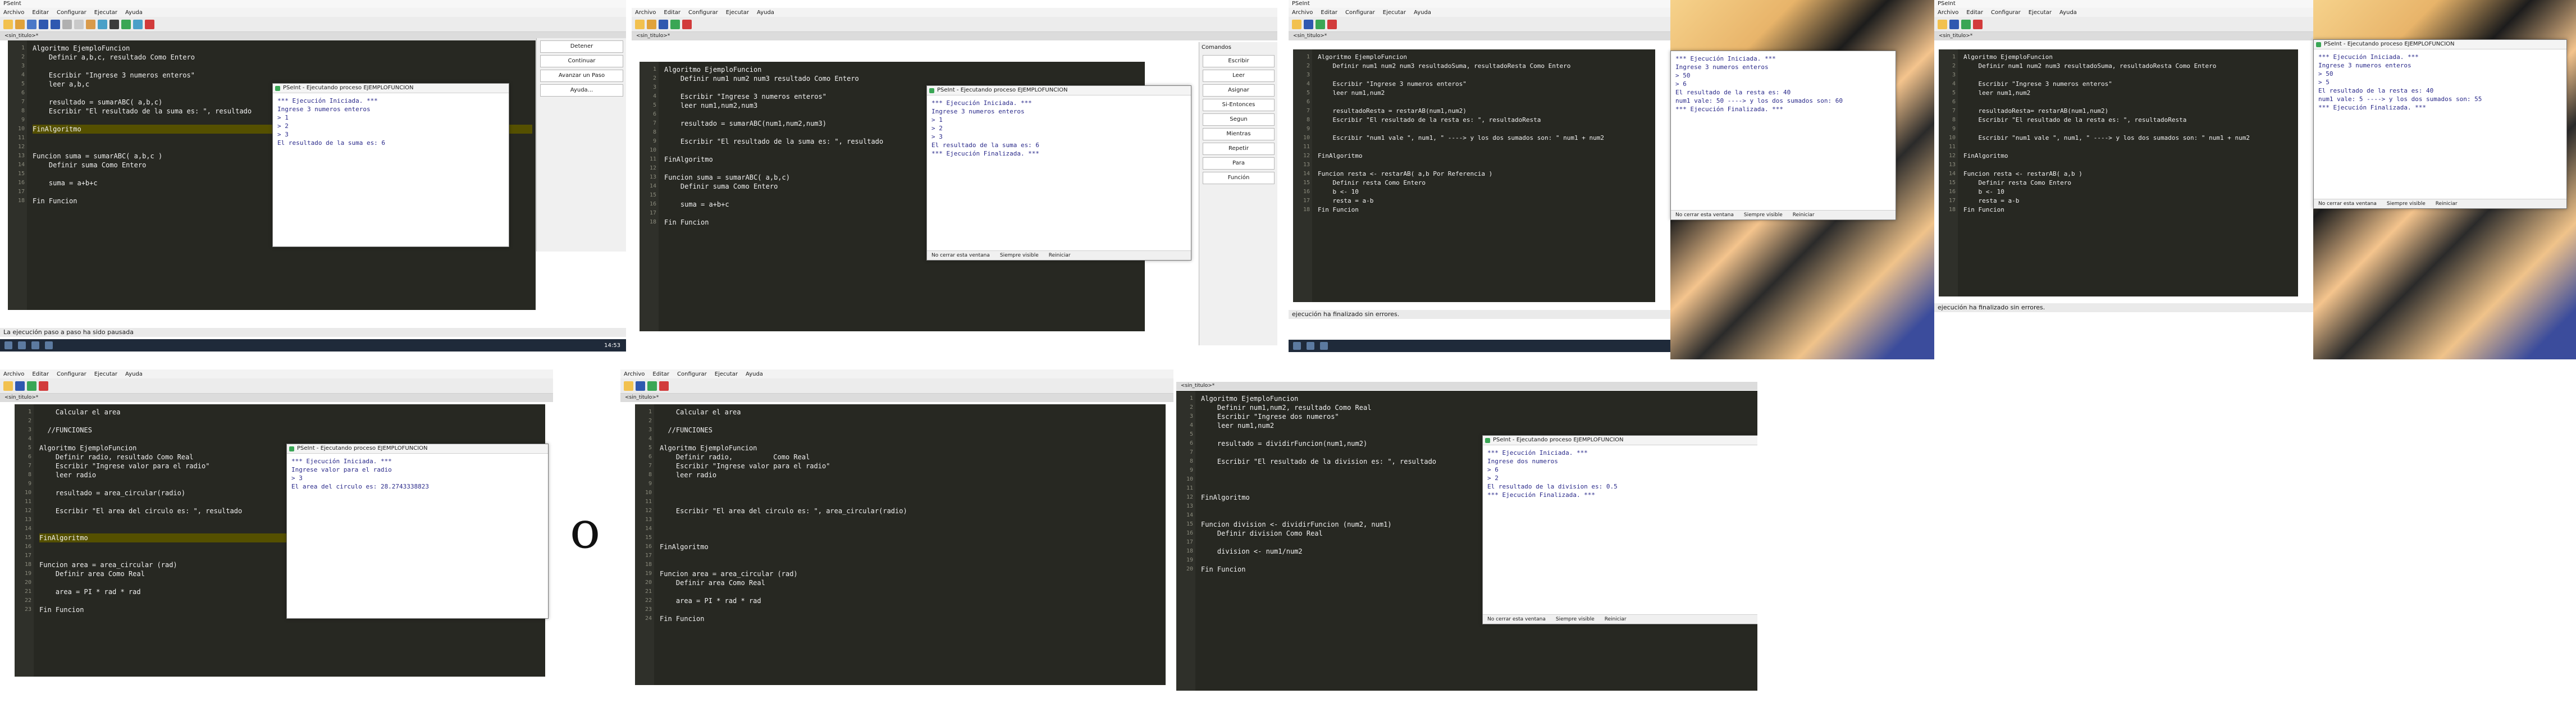  Describe the element at coordinates (1239, 178) in the screenshot. I see `cmd-funcion: Función` at that location.